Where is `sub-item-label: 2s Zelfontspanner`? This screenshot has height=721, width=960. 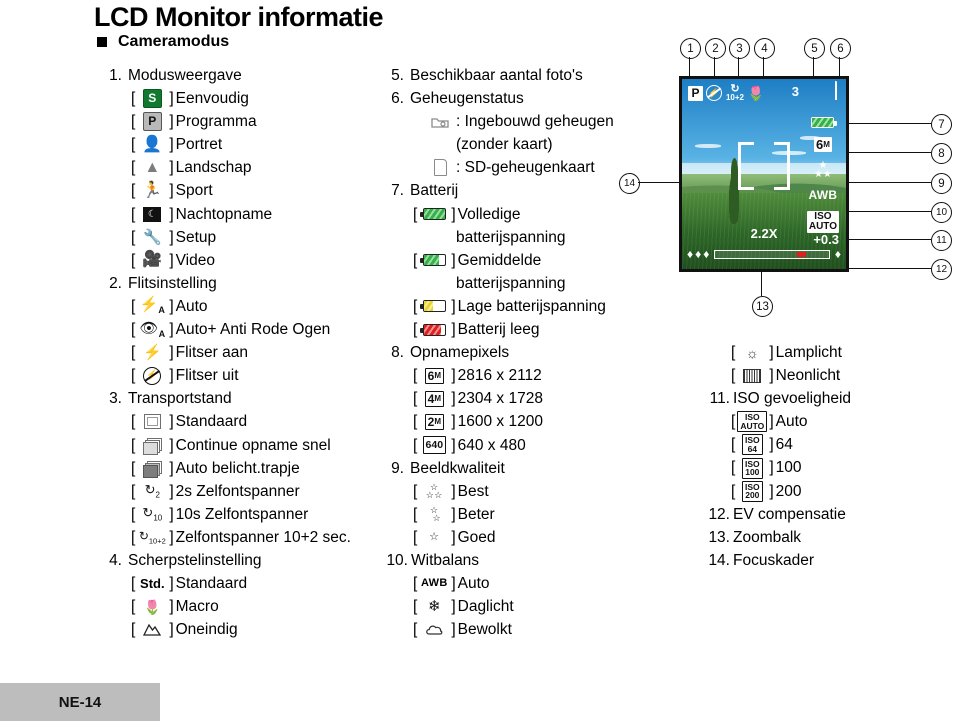 sub-item-label: 2s Zelfontspanner is located at coordinates (237, 491).